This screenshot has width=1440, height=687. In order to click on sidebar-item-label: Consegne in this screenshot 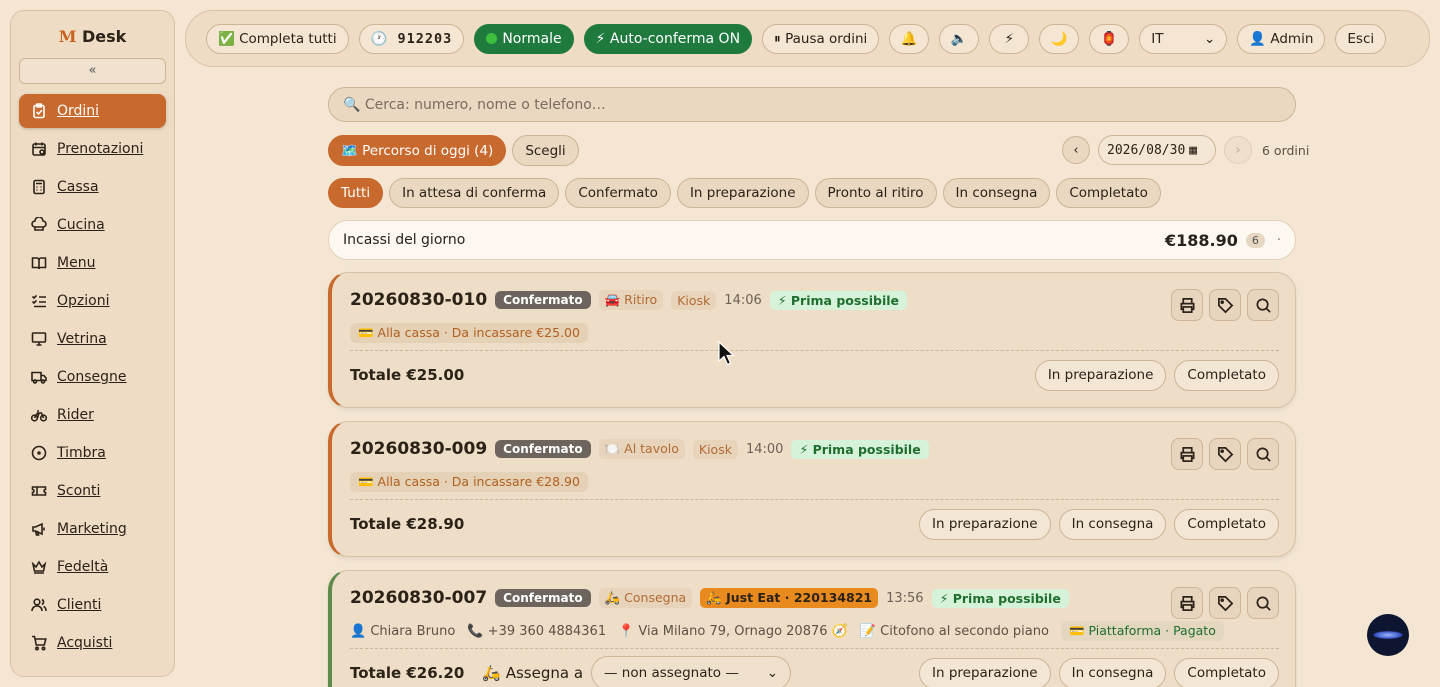, I will do `click(92, 377)`.